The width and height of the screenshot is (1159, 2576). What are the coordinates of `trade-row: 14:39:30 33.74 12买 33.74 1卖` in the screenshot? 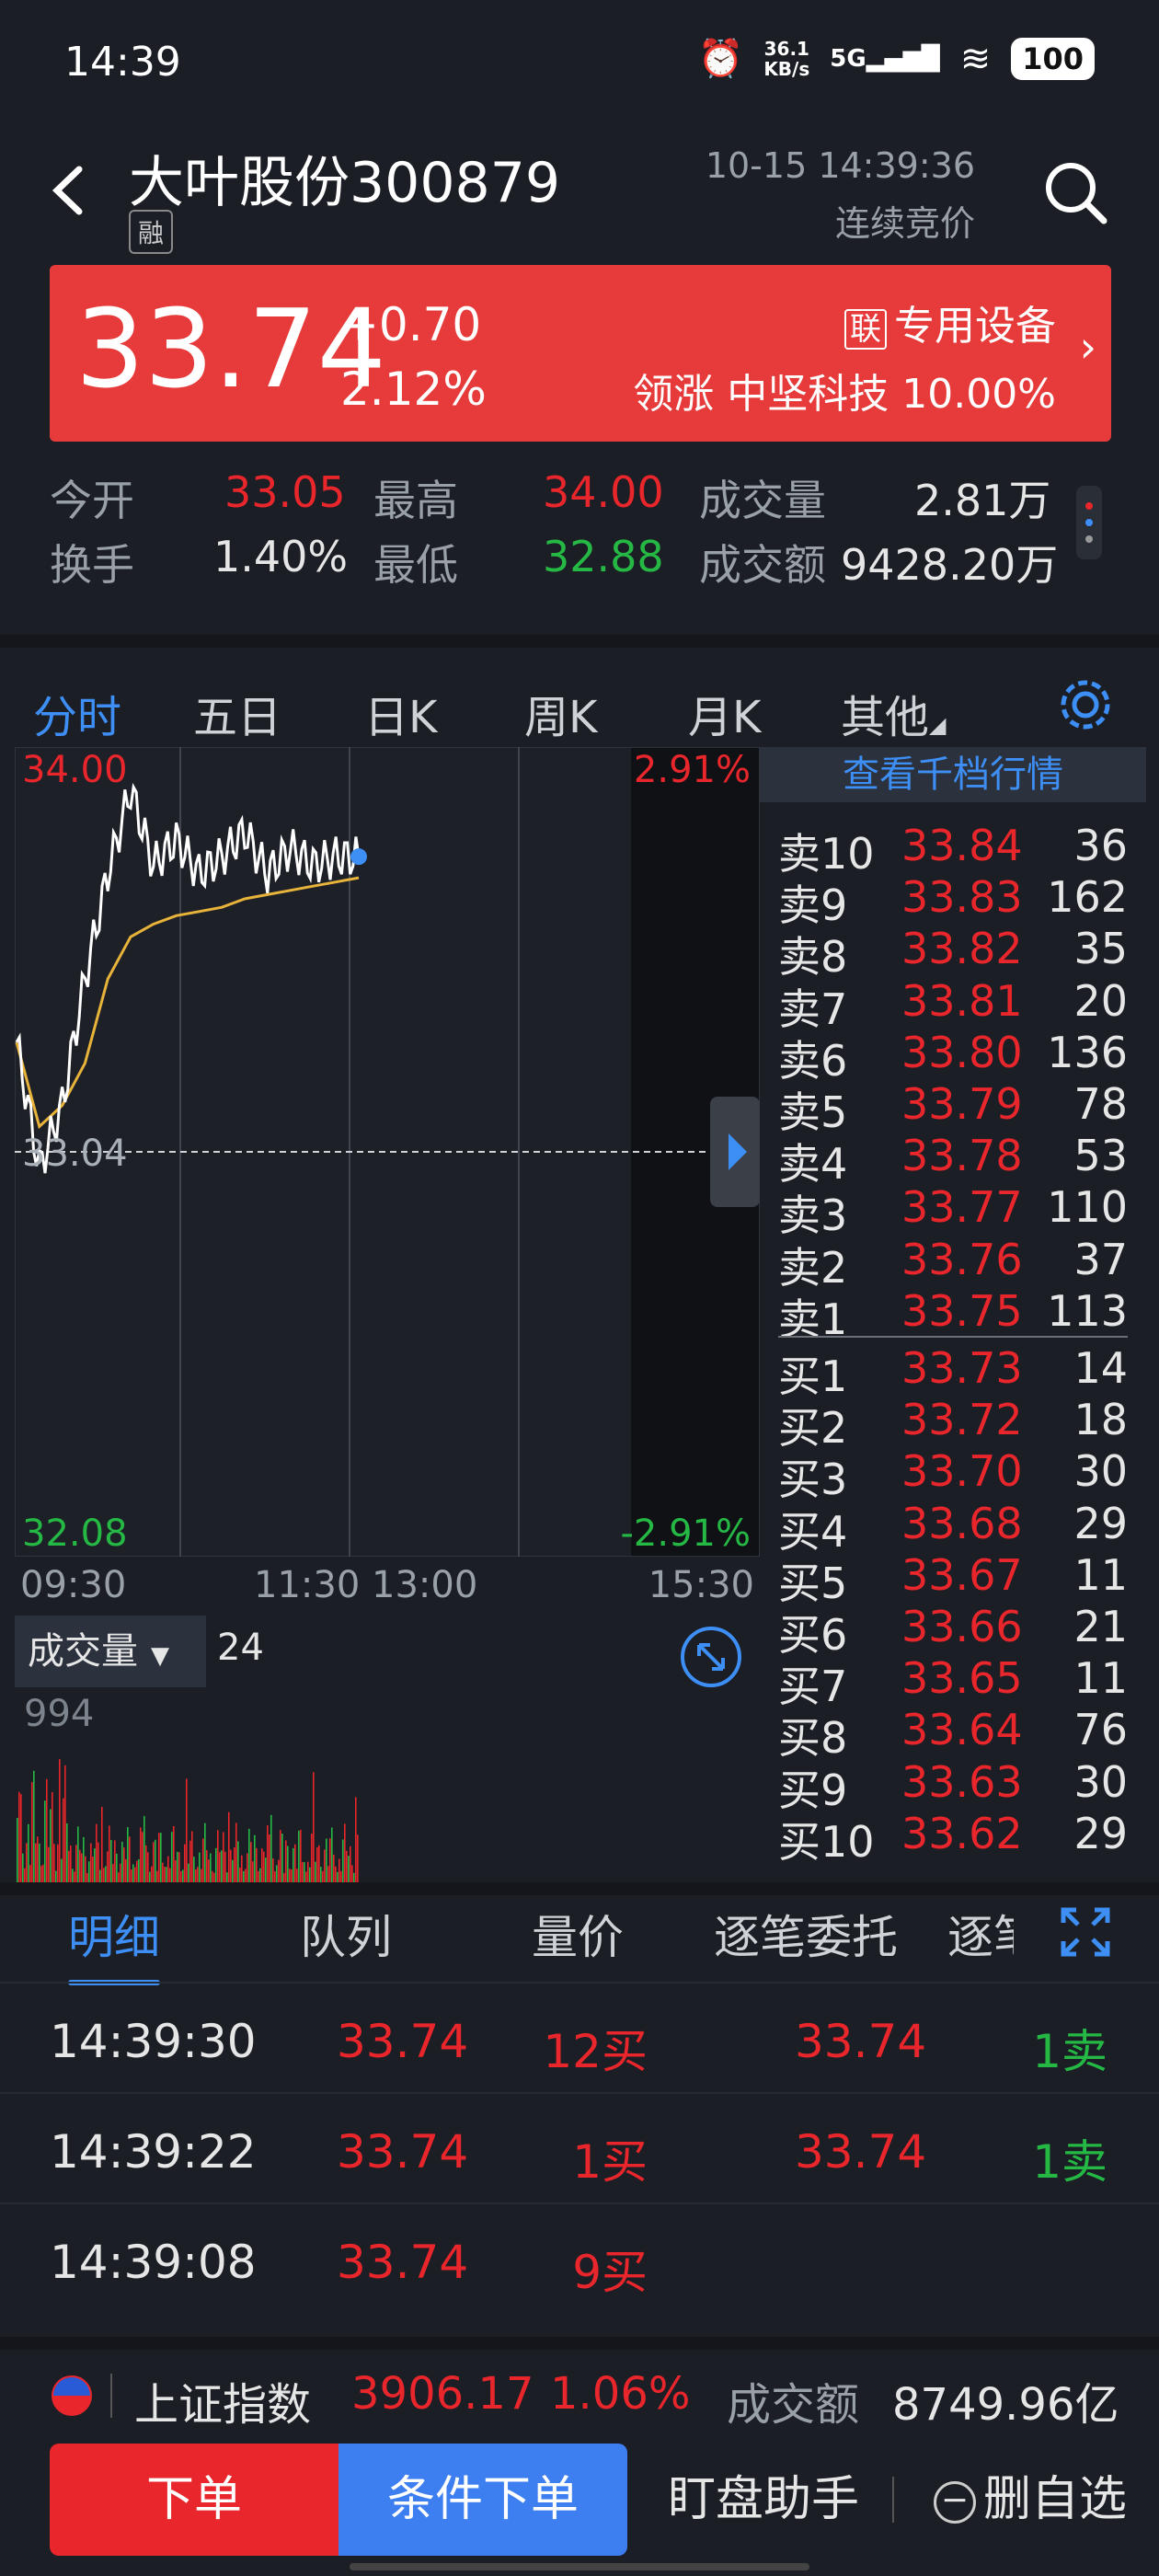 It's located at (579, 2037).